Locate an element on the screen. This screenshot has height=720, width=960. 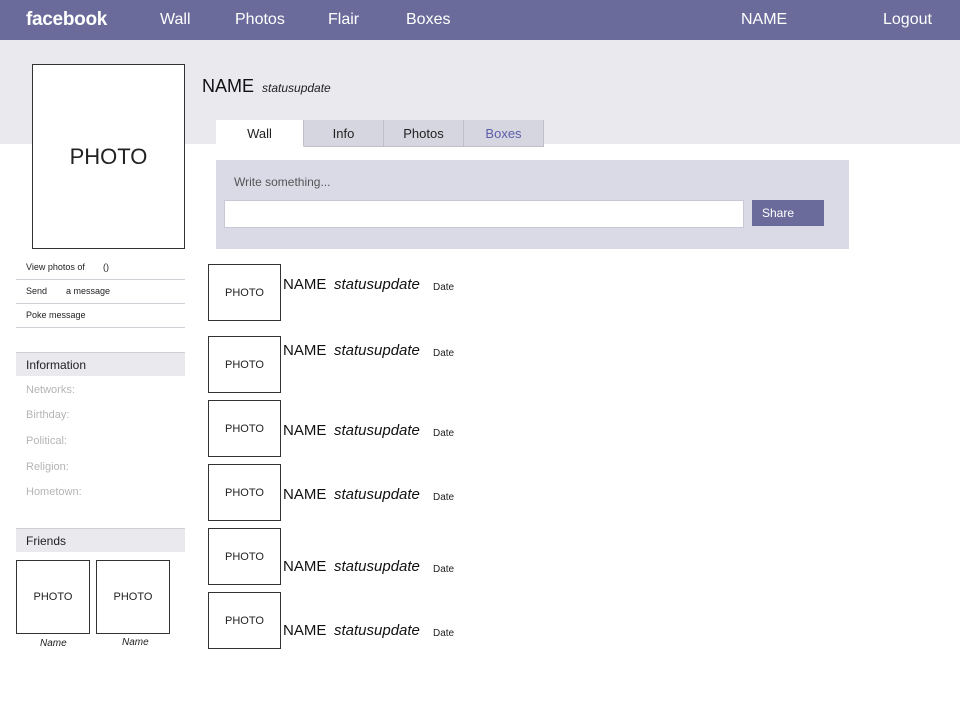
sidebar-link-extra: a message is located at coordinates (88, 291).